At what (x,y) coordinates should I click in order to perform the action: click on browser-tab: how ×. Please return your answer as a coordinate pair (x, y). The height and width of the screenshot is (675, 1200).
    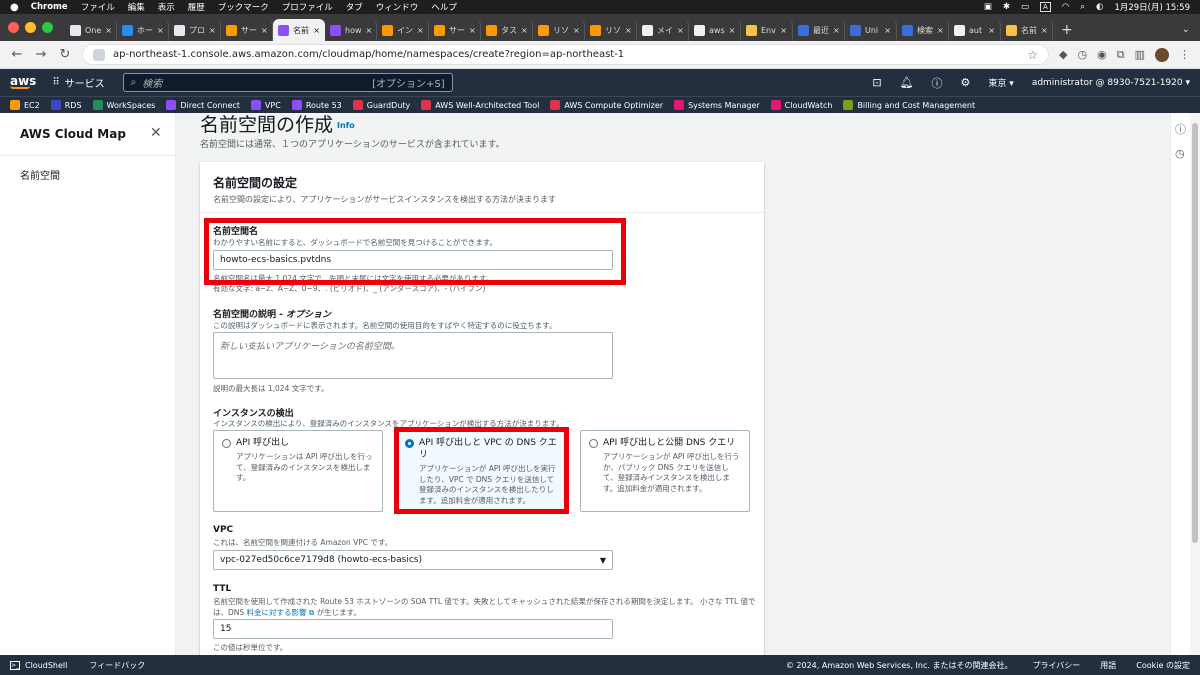
    Looking at the image, I should click on (351, 30).